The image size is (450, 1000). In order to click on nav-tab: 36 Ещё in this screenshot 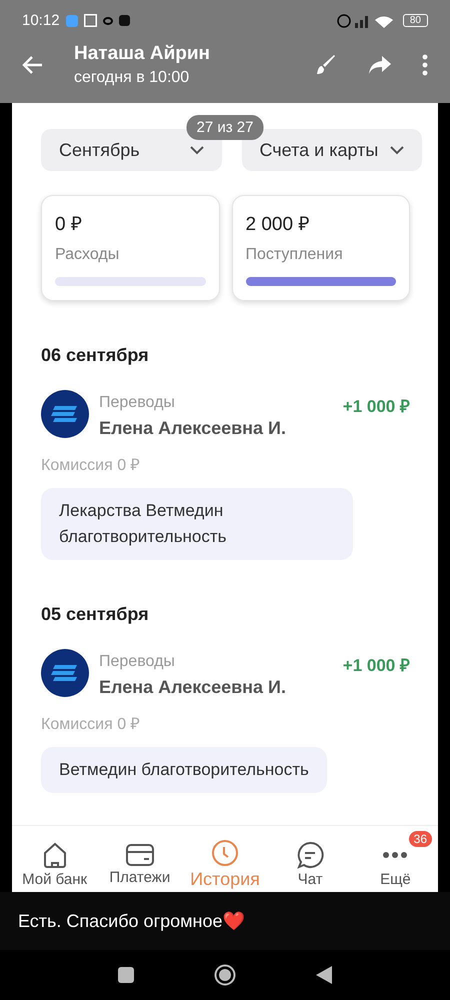, I will do `click(395, 859)`.